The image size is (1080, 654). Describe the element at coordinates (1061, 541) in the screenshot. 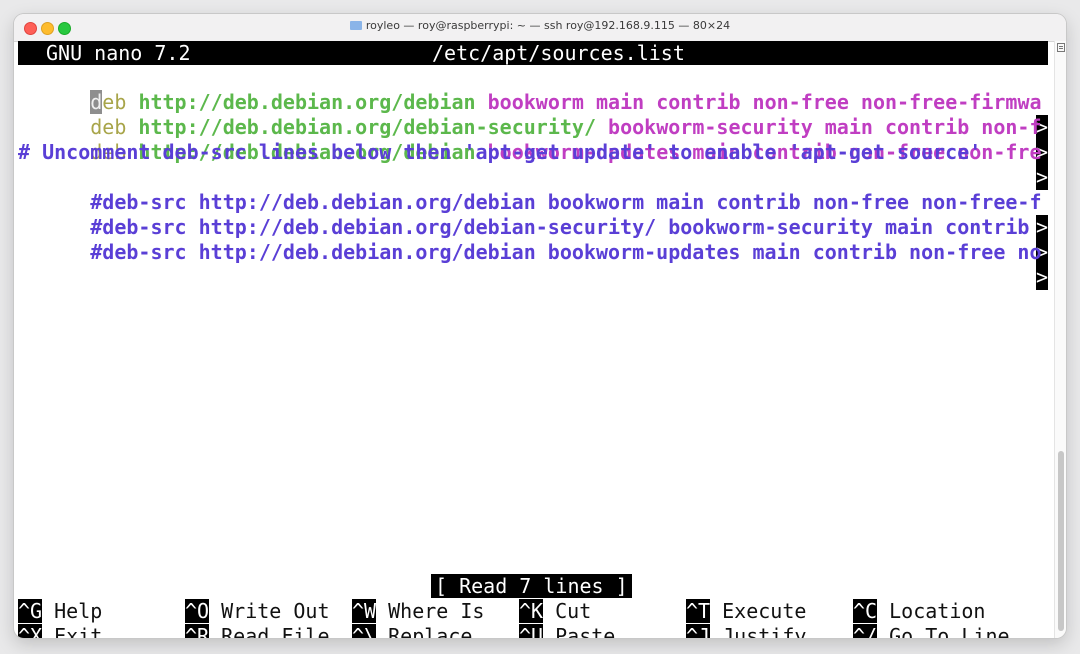

I see `scrollbar-thumb` at that location.